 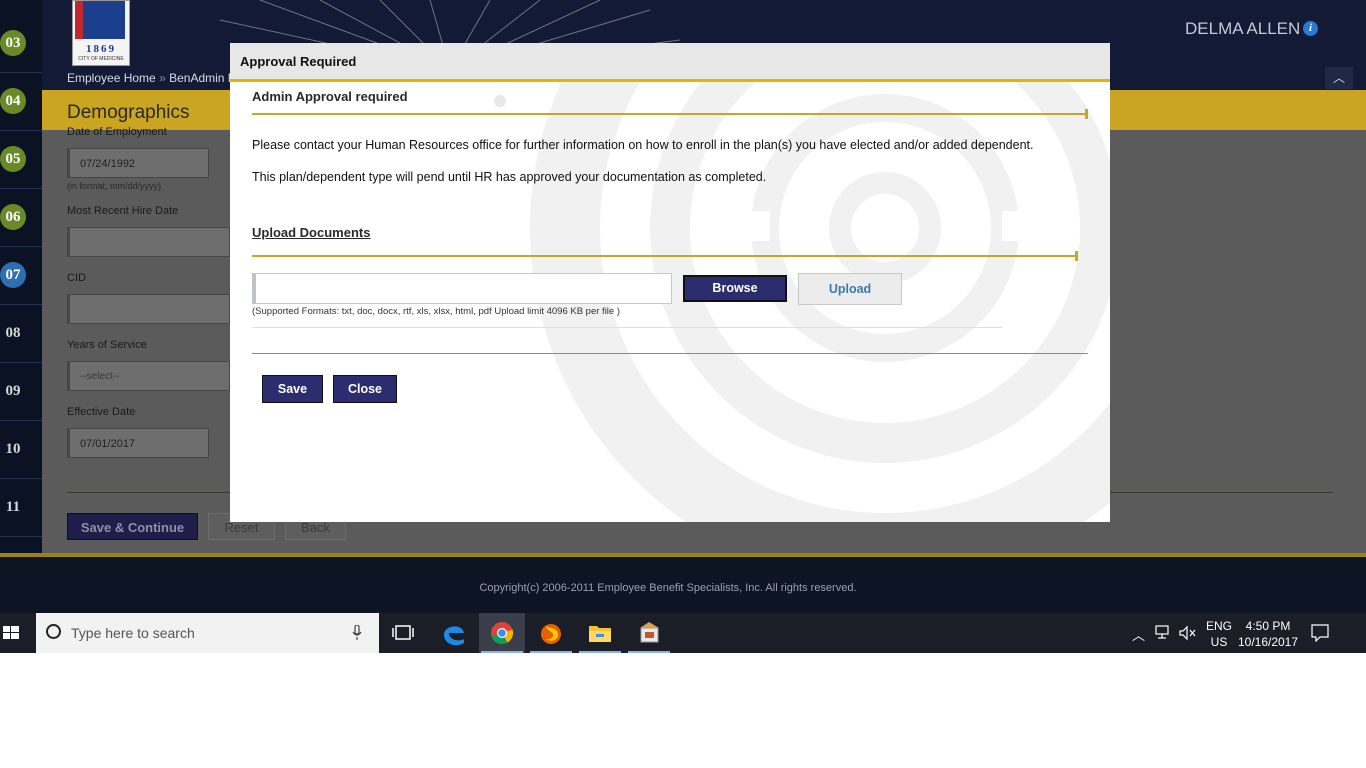 What do you see at coordinates (1243, 28) in the screenshot?
I see `user-name: DELMA ALLEN` at bounding box center [1243, 28].